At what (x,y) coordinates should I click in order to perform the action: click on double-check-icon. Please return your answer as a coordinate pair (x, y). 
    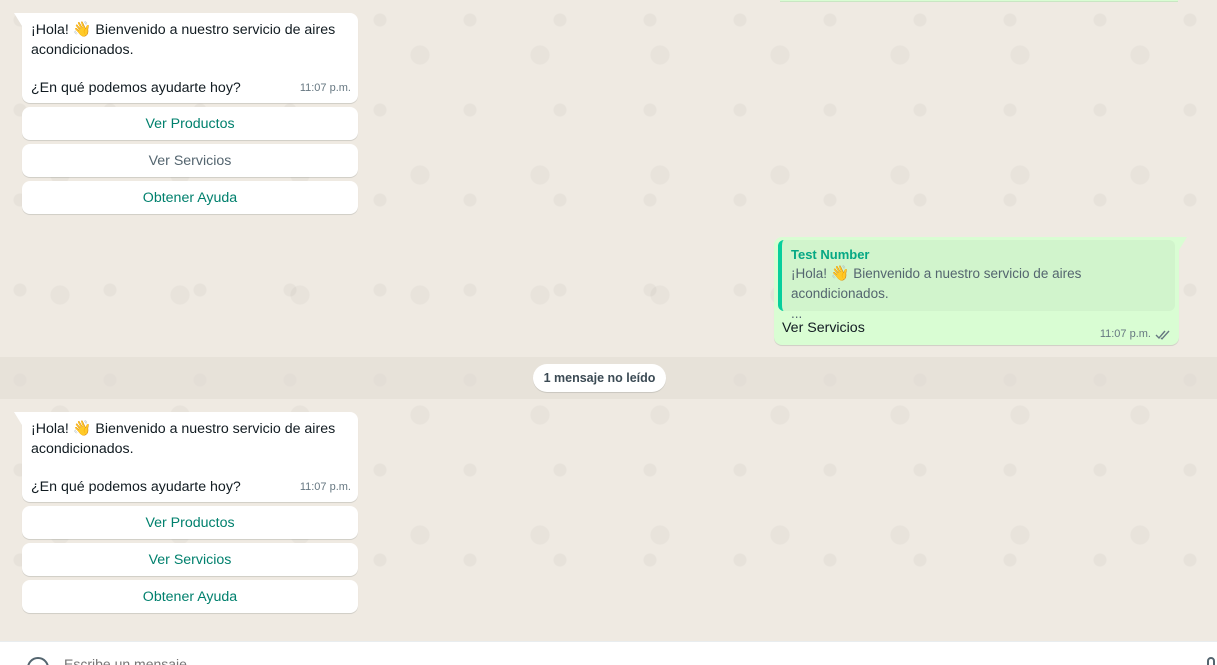
    Looking at the image, I should click on (1162, 335).